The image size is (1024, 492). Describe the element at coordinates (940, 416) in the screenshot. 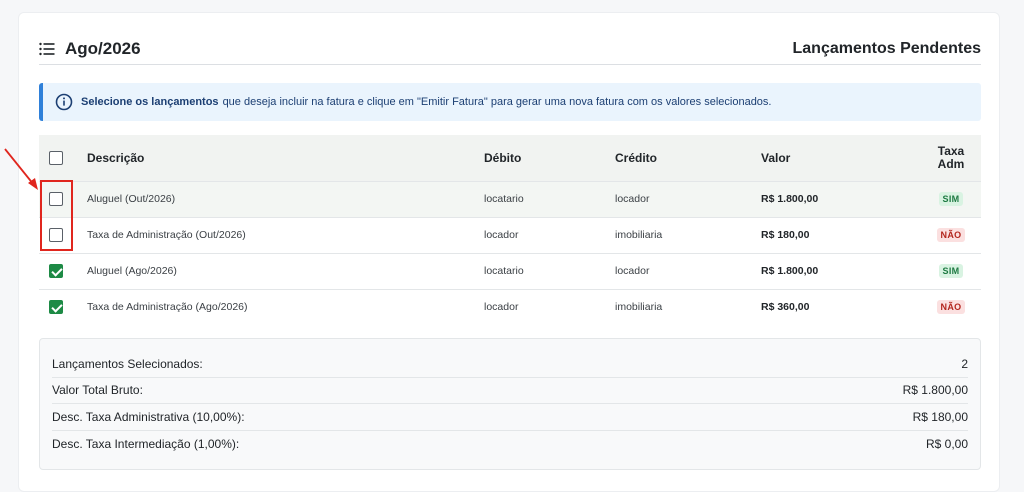

I see `summary-value: R$ 180,00` at that location.